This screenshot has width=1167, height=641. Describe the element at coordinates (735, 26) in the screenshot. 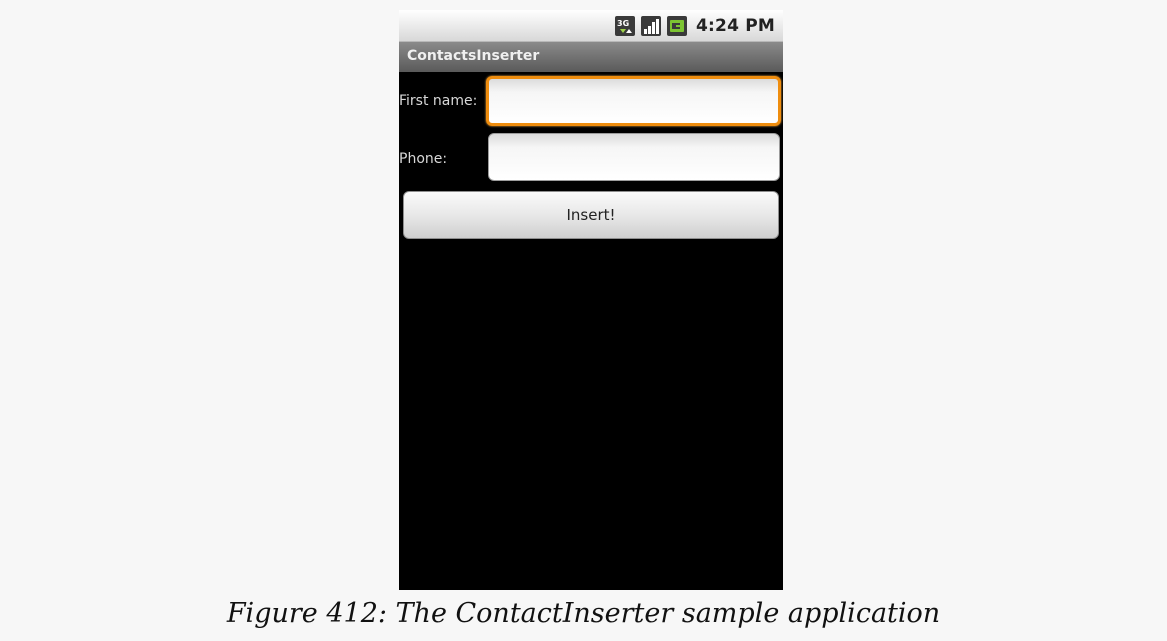

I see `status-clock: 4:24 PM` at that location.